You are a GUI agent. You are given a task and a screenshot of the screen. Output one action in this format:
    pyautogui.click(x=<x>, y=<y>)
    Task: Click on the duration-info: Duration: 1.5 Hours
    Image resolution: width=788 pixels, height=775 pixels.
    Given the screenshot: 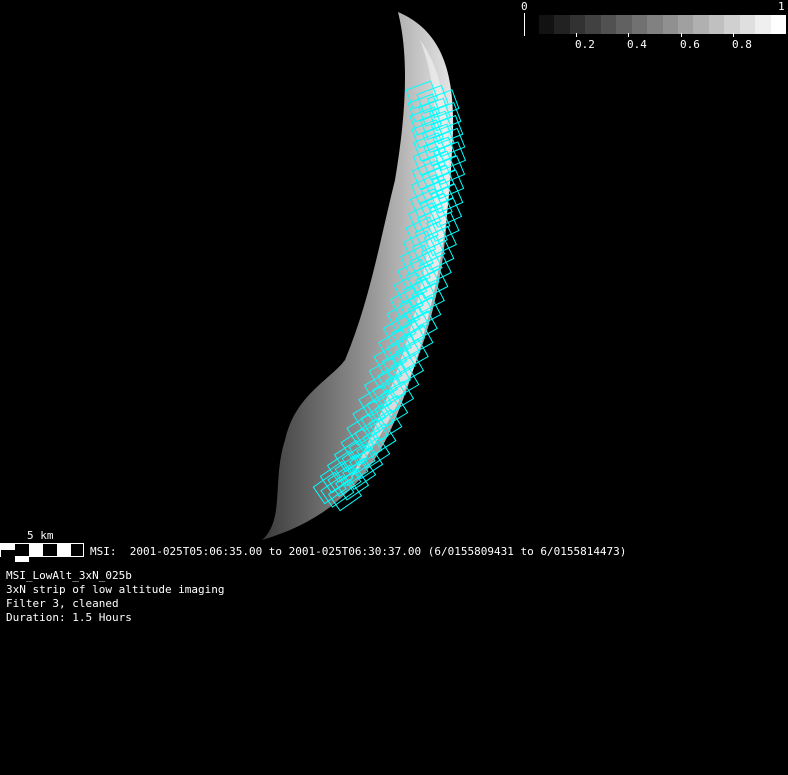 What is the action you would take?
    pyautogui.click(x=69, y=617)
    